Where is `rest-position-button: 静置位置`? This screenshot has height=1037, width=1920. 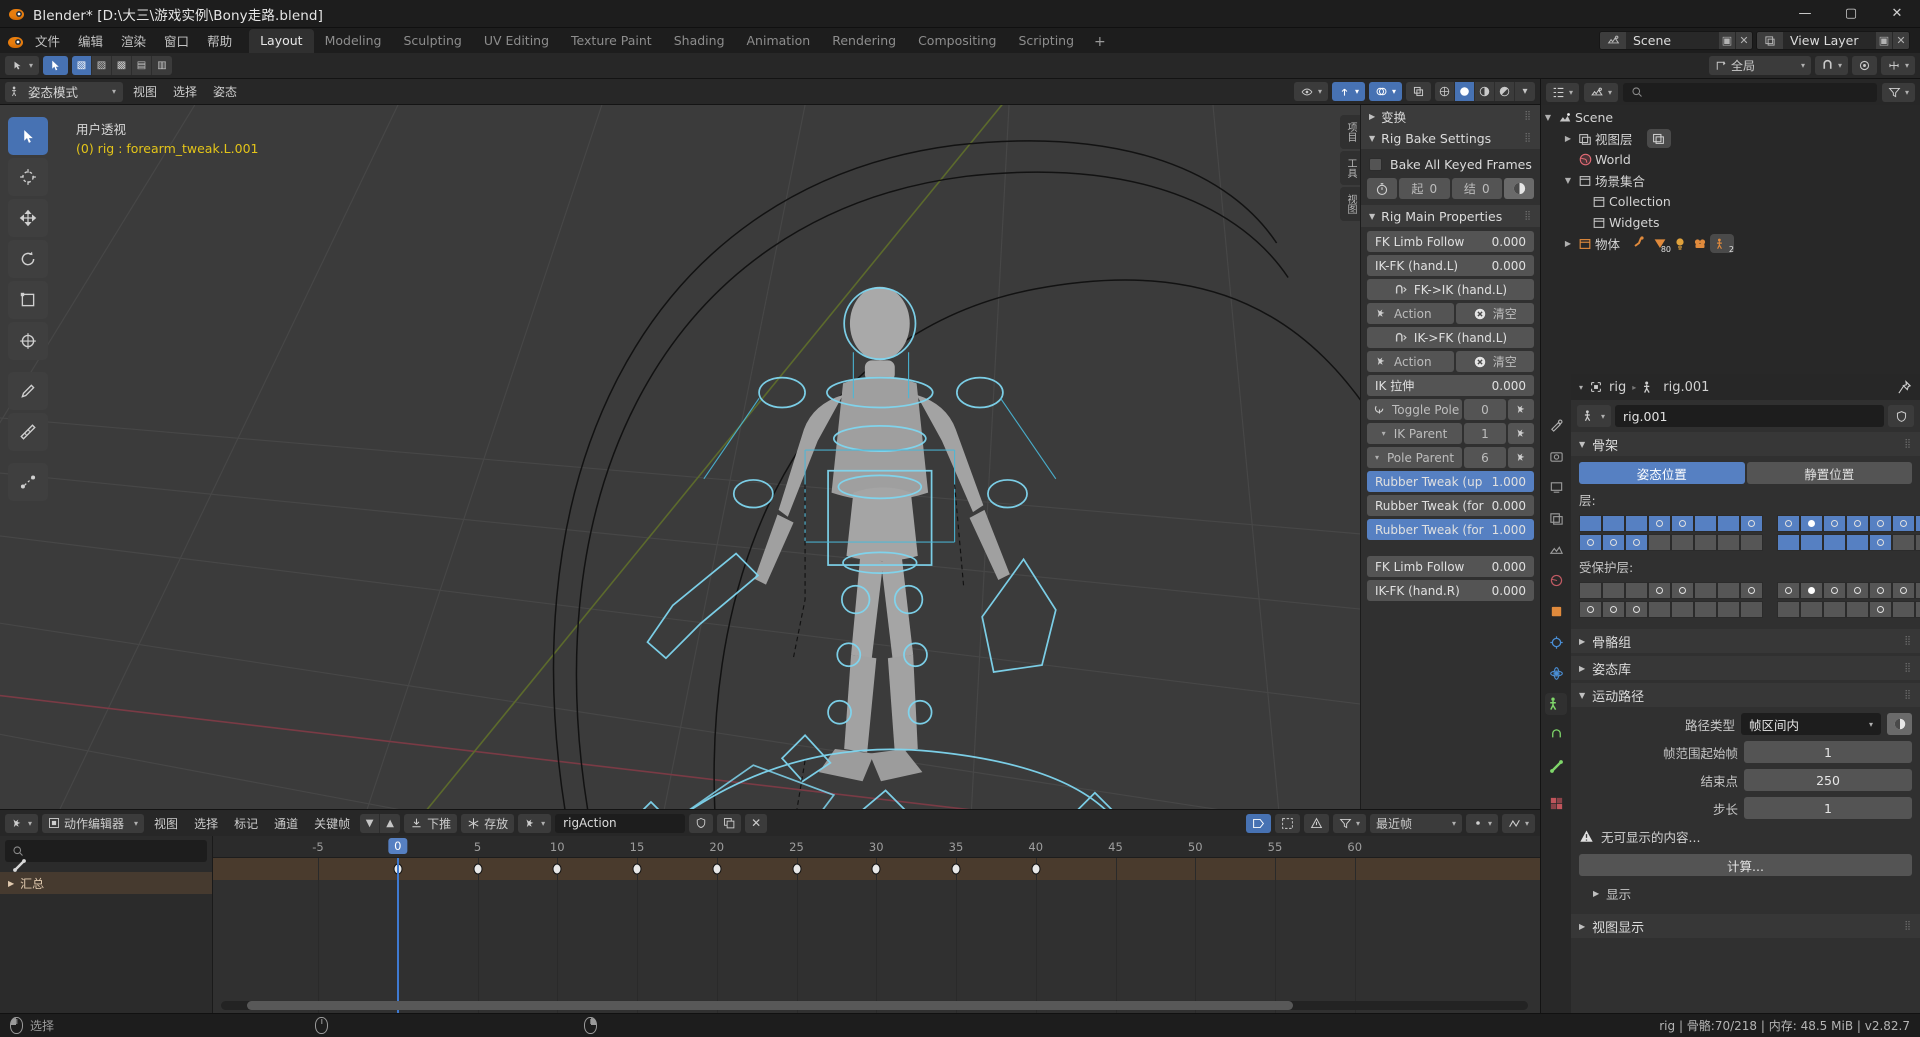
rest-position-button: 静置位置 is located at coordinates (1829, 473).